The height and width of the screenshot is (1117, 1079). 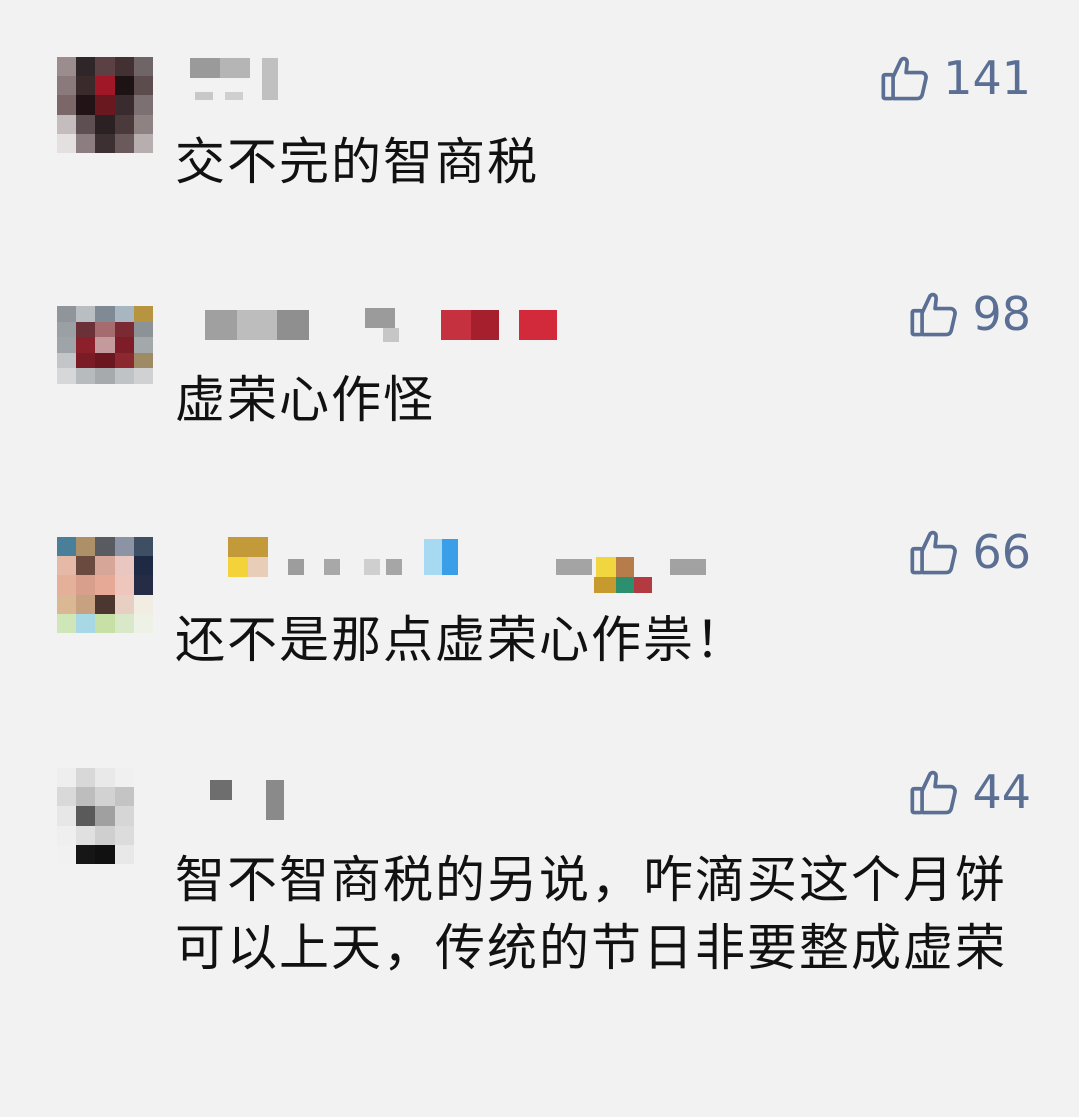 I want to click on like-button: 141, so click(x=955, y=78).